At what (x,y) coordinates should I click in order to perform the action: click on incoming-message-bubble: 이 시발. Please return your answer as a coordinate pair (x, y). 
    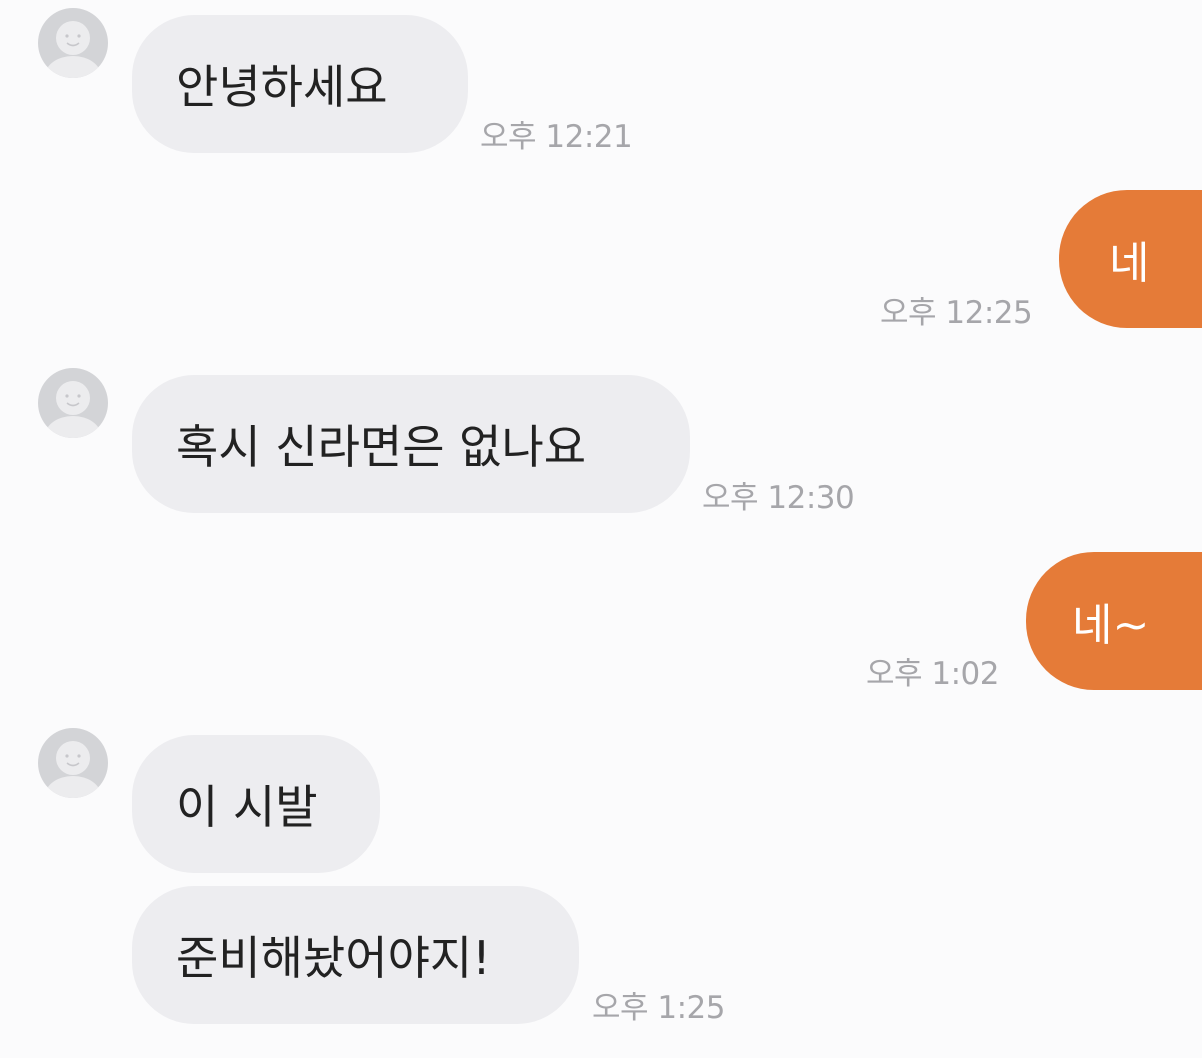
    Looking at the image, I should click on (256, 804).